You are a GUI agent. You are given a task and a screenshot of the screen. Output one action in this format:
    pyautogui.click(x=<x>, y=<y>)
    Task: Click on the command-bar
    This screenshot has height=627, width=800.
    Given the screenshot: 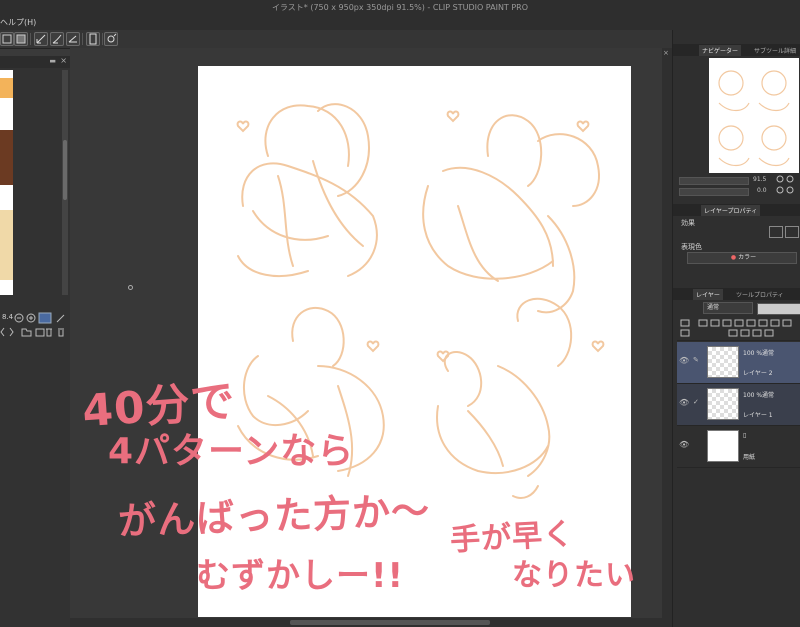 What is the action you would take?
    pyautogui.click(x=340, y=39)
    